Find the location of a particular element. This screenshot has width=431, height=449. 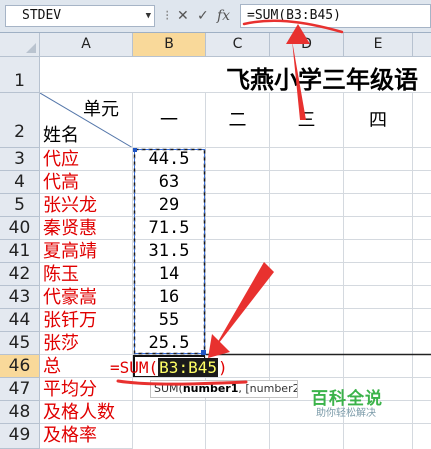

watermark-subtitle: 助你轻松解决 is located at coordinates (346, 413).